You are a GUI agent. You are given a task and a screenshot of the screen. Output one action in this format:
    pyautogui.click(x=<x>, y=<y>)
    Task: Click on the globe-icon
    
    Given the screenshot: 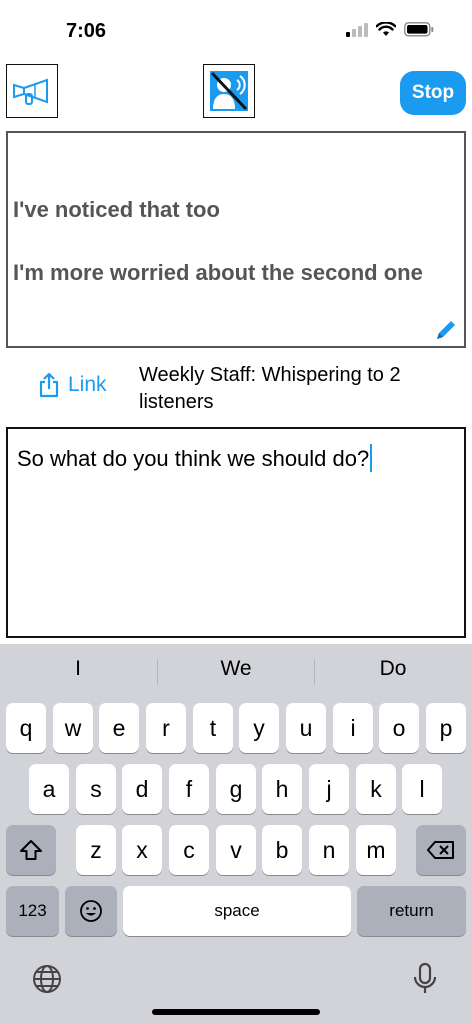 What is the action you would take?
    pyautogui.click(x=47, y=979)
    